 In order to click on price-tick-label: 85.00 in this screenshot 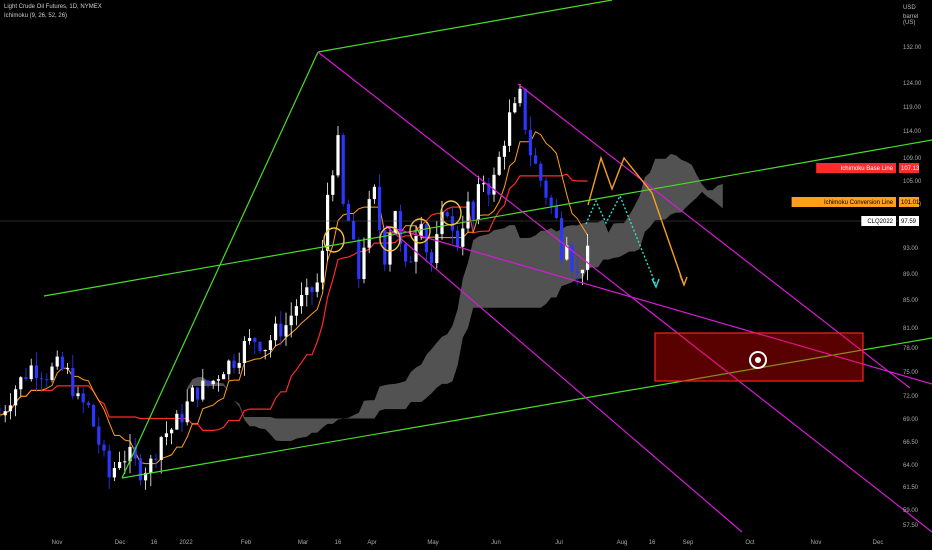, I will do `click(911, 301)`.